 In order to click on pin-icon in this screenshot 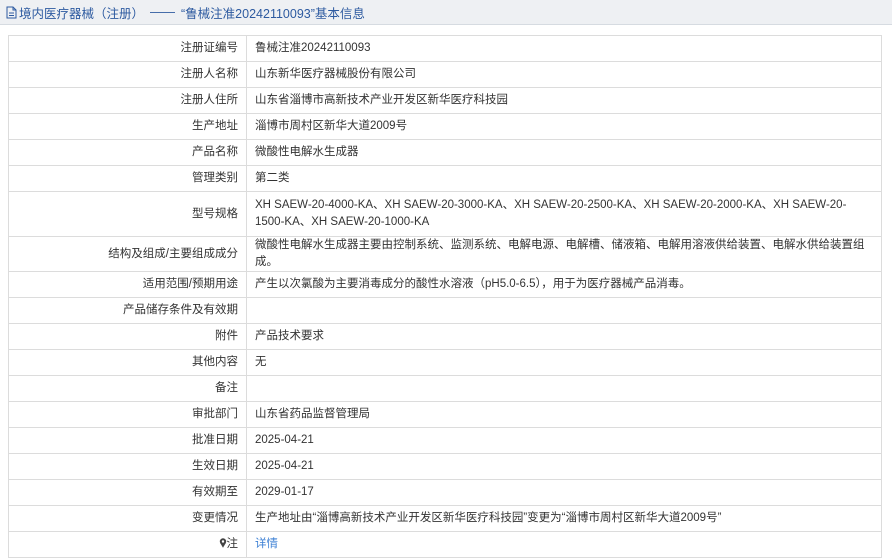, I will do `click(222, 543)`.